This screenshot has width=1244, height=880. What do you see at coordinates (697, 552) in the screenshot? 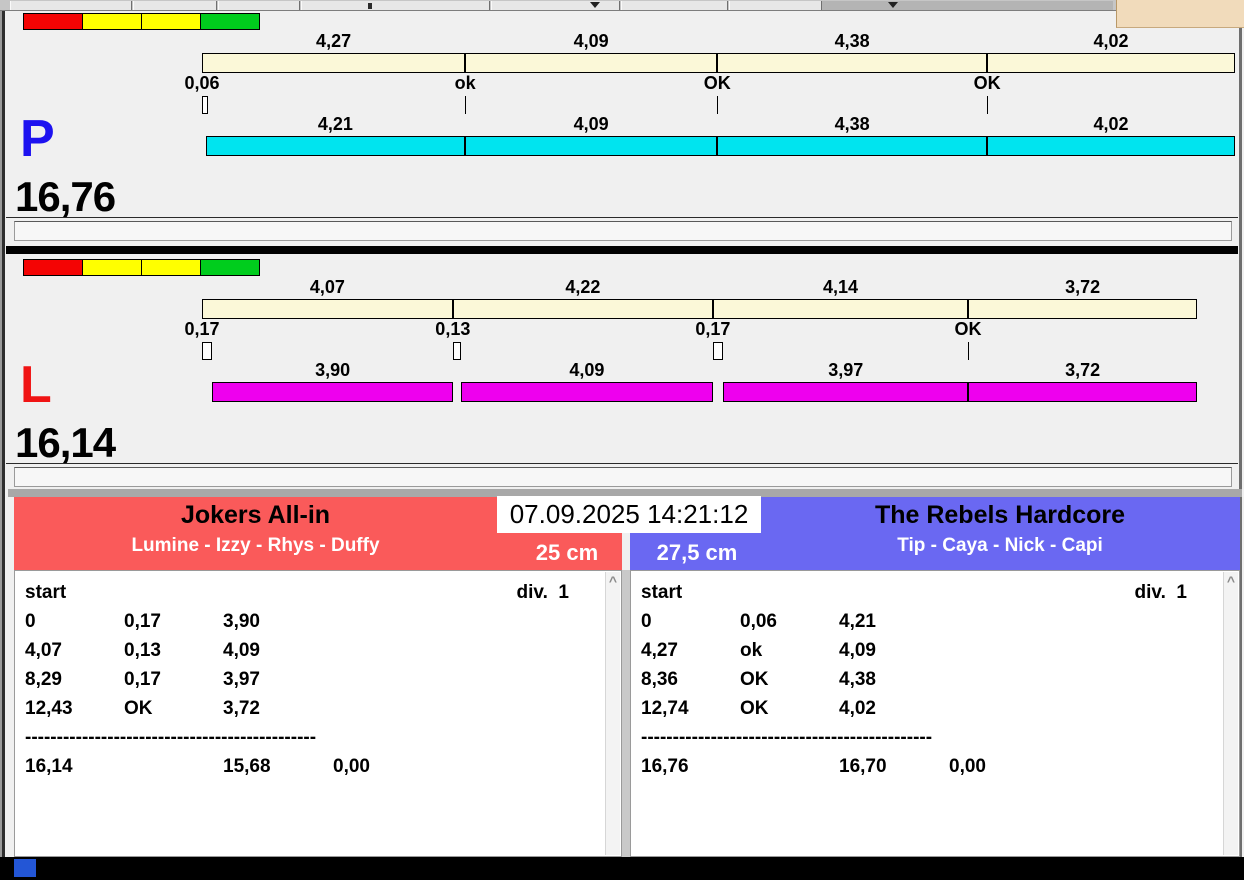
I see `team-distance: 27,5 cm` at bounding box center [697, 552].